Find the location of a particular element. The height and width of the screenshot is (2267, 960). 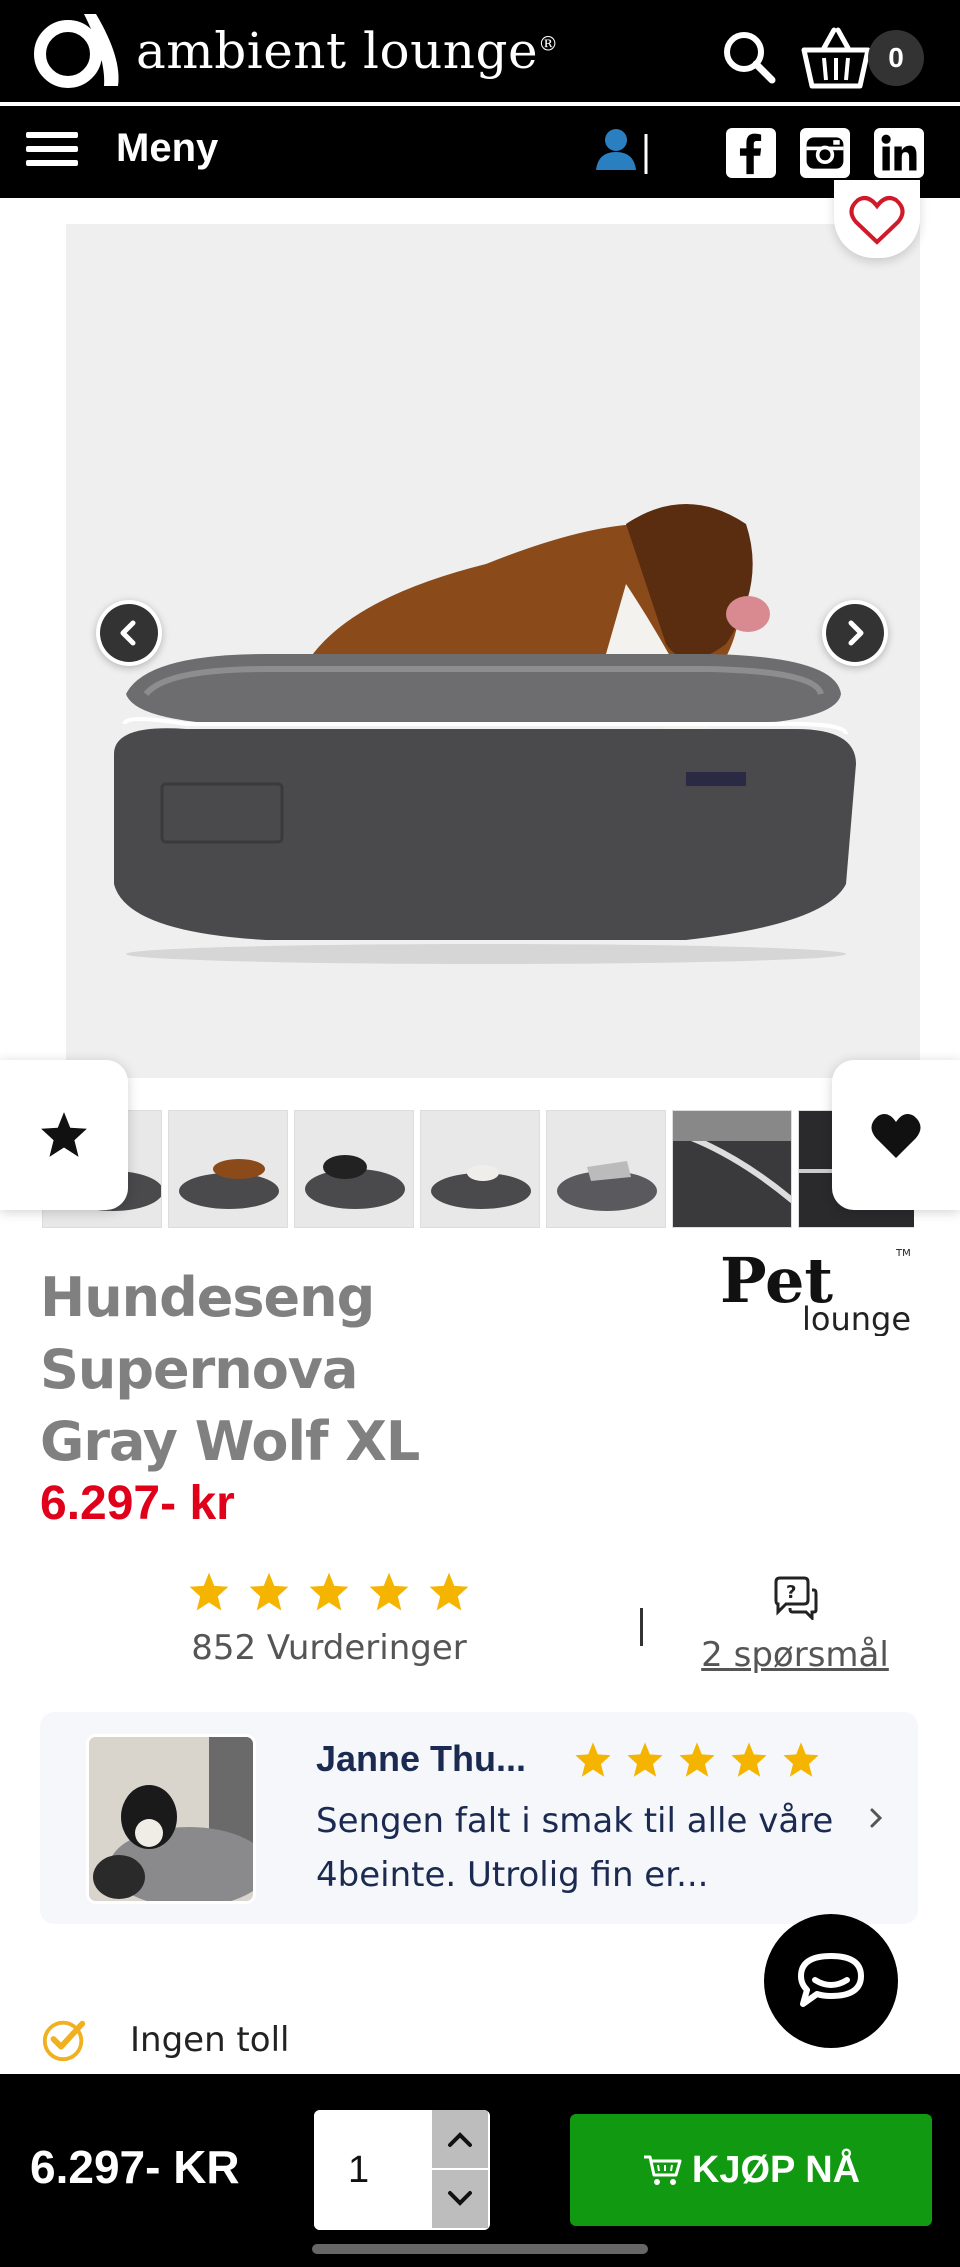

quantity-input is located at coordinates (372, 2170).